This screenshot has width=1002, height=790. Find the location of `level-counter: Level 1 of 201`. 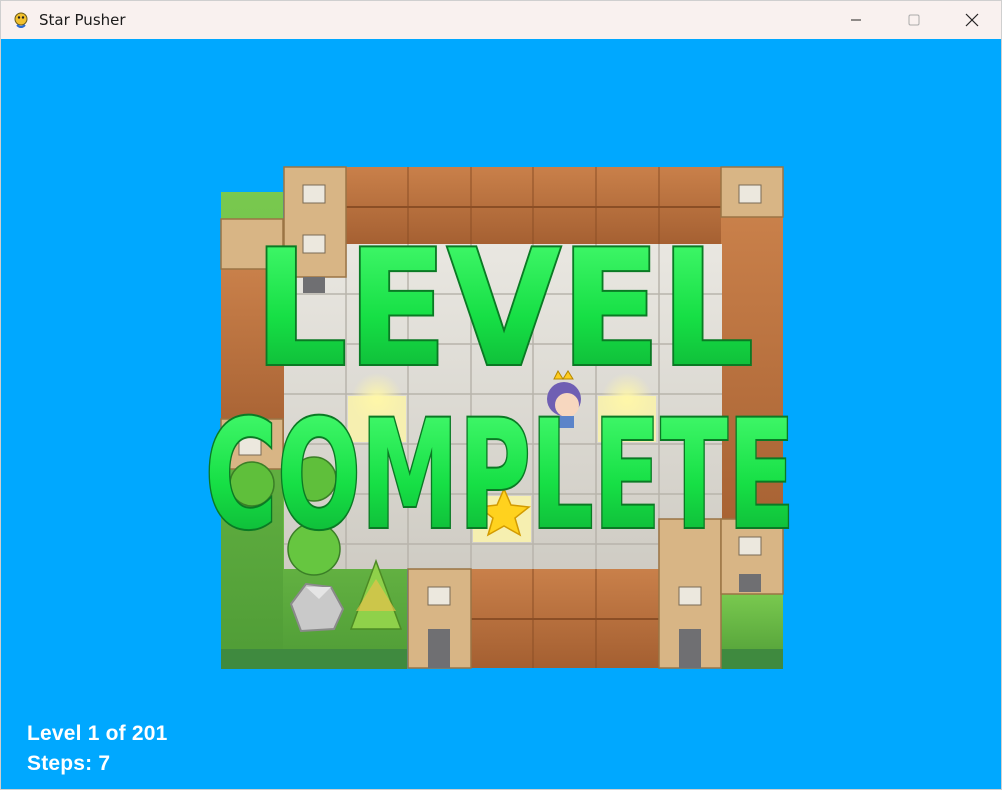

level-counter: Level 1 of 201 is located at coordinates (97, 733).